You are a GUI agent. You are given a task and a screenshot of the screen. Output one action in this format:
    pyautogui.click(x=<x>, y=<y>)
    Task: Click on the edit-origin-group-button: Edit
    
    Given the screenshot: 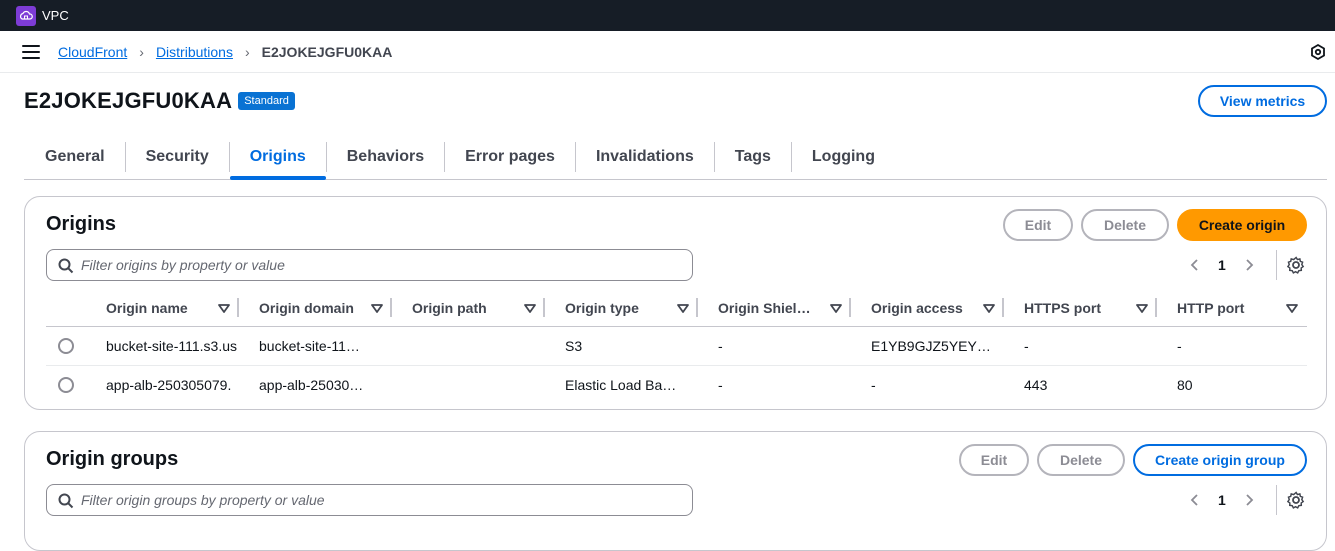 What is the action you would take?
    pyautogui.click(x=994, y=460)
    